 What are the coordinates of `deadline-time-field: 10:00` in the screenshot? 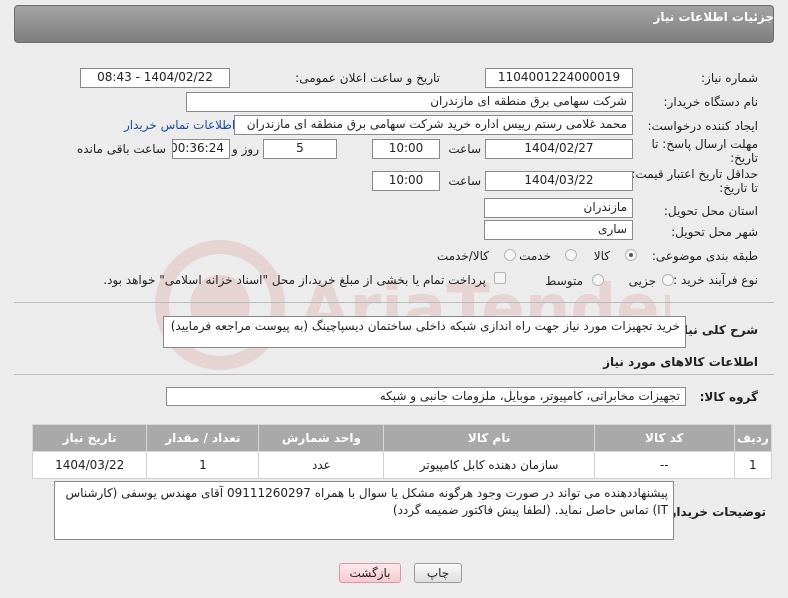 It's located at (406, 149).